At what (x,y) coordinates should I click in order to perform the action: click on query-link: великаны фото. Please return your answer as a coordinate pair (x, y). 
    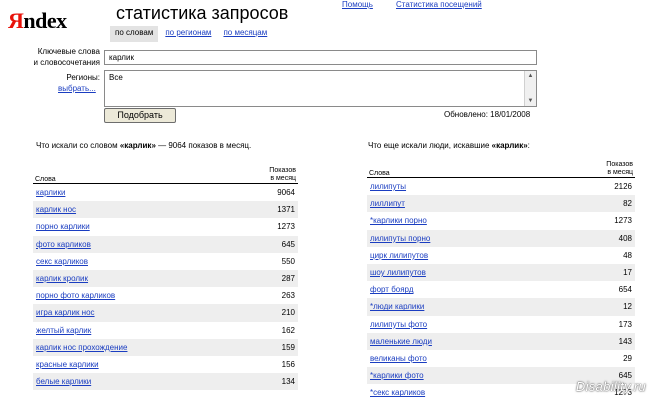
    Looking at the image, I should click on (398, 358).